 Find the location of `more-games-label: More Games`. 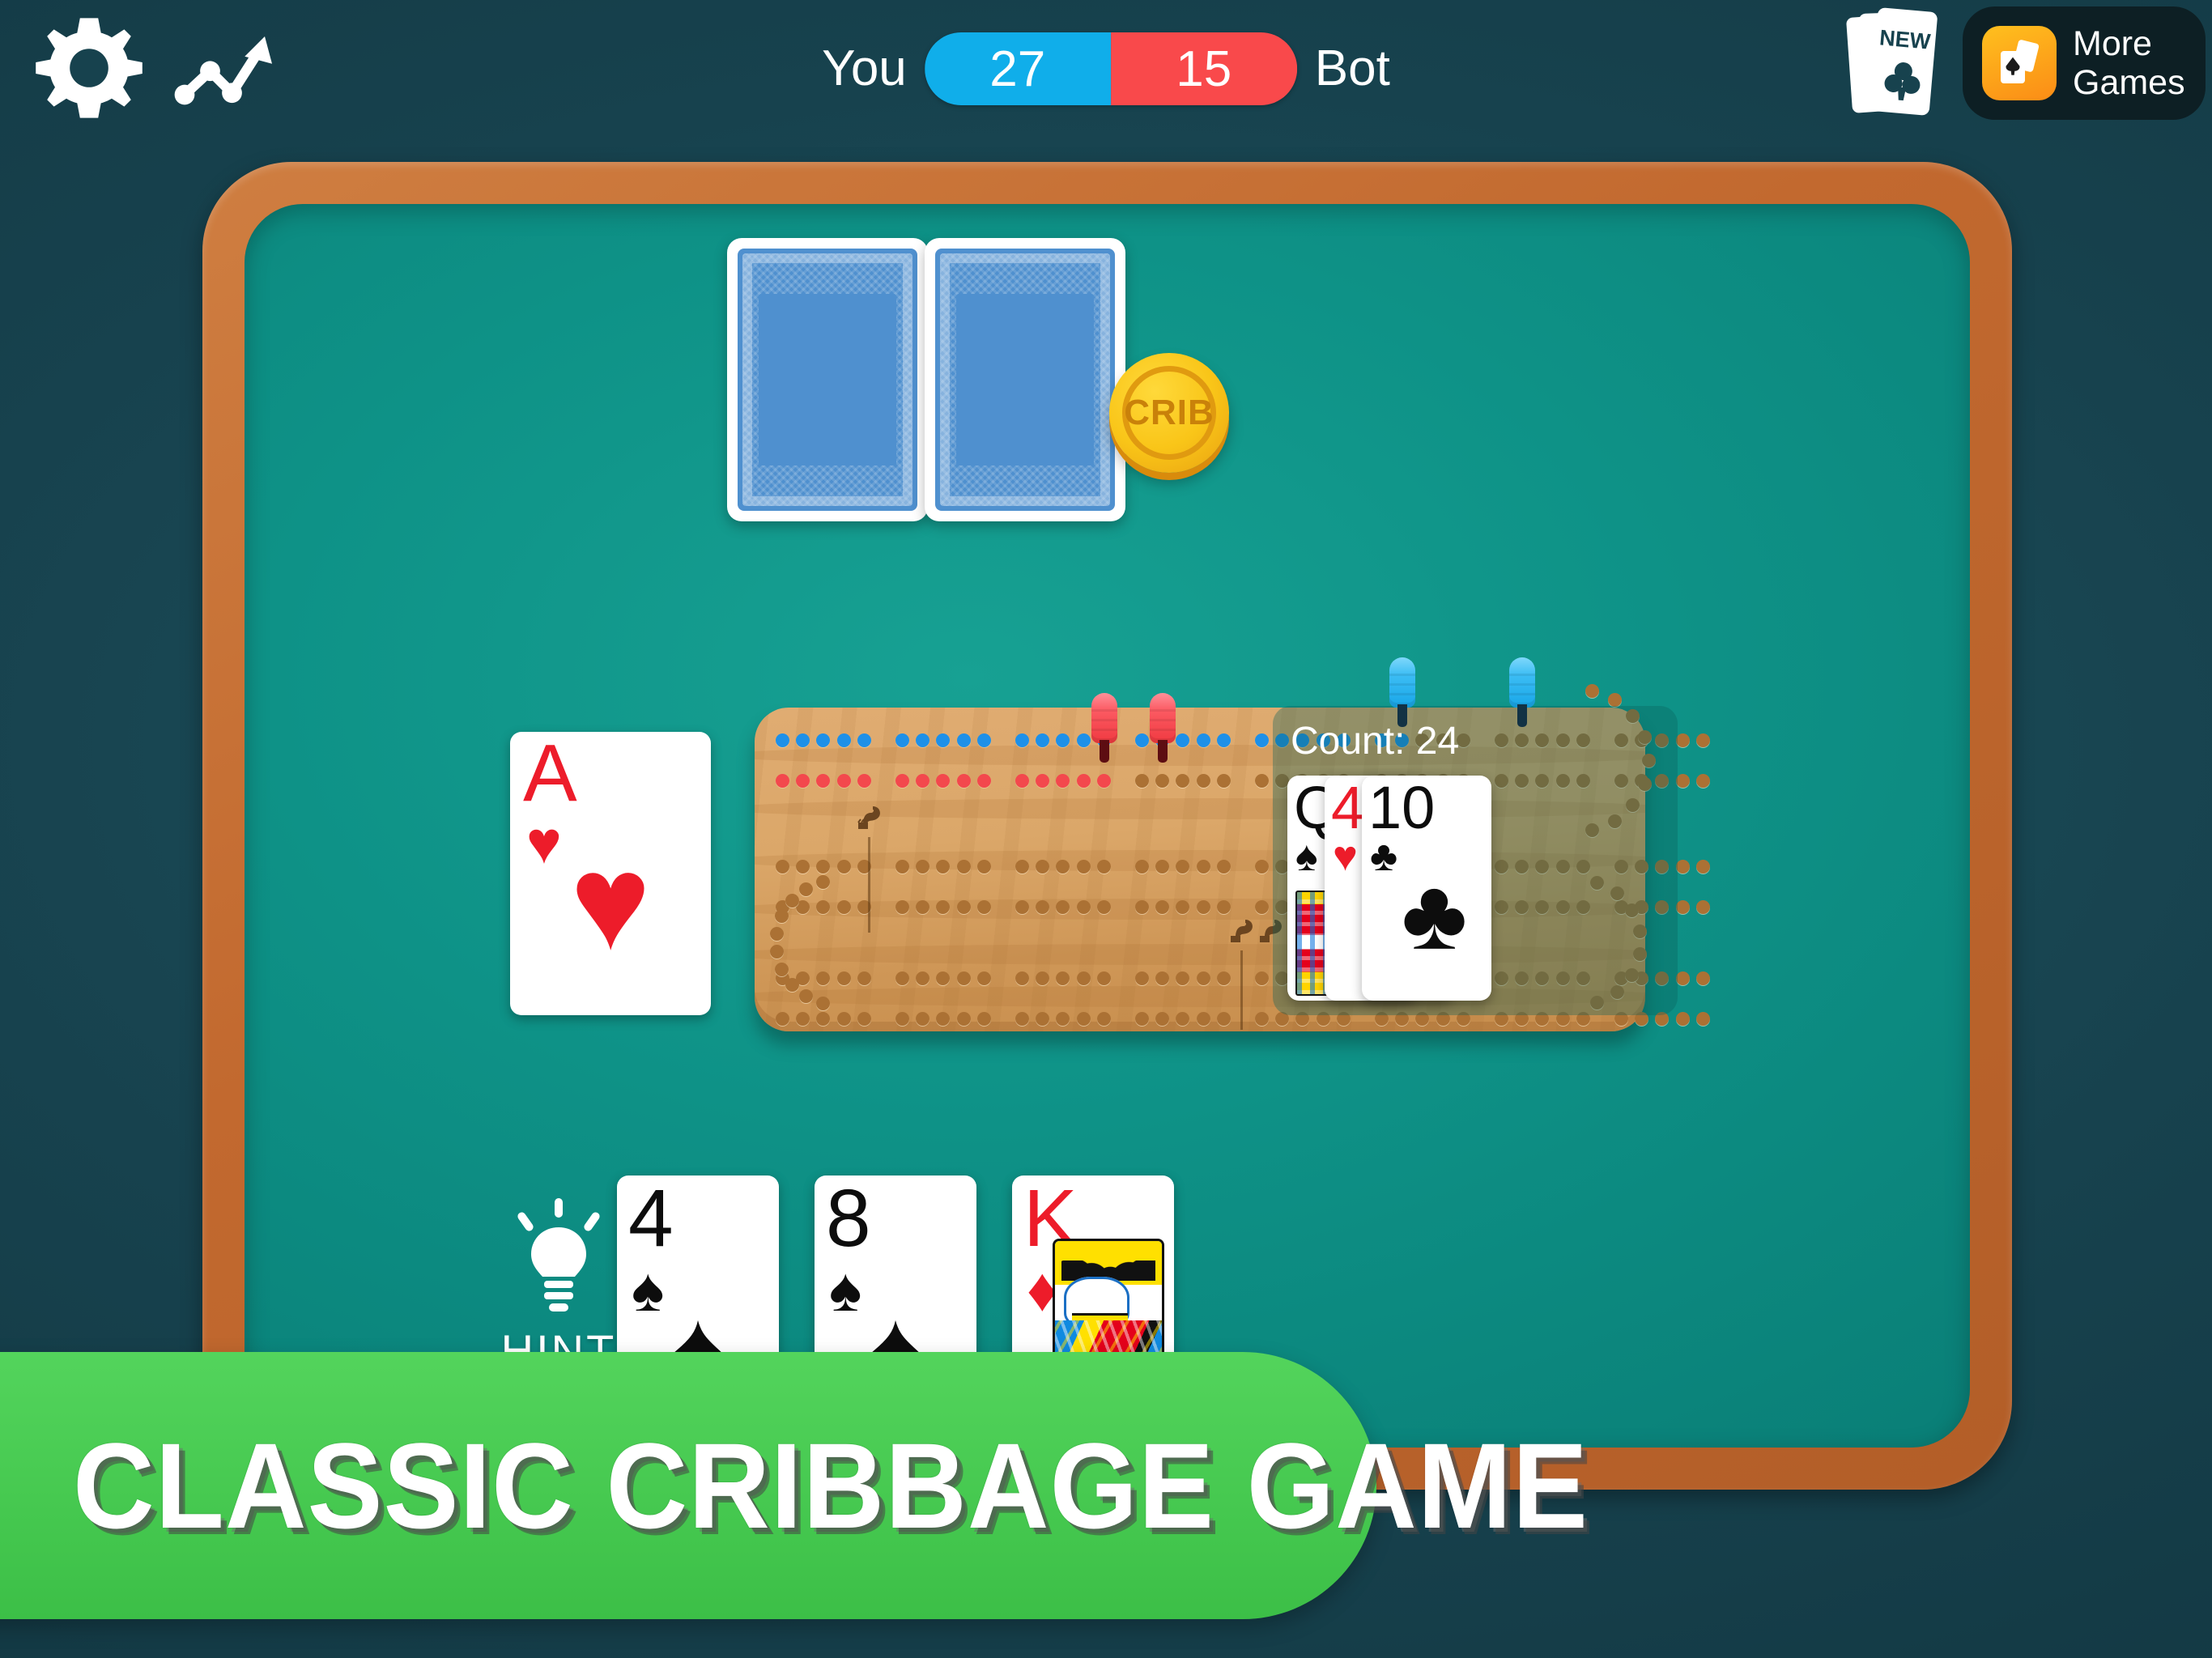

more-games-label: More Games is located at coordinates (2129, 63).